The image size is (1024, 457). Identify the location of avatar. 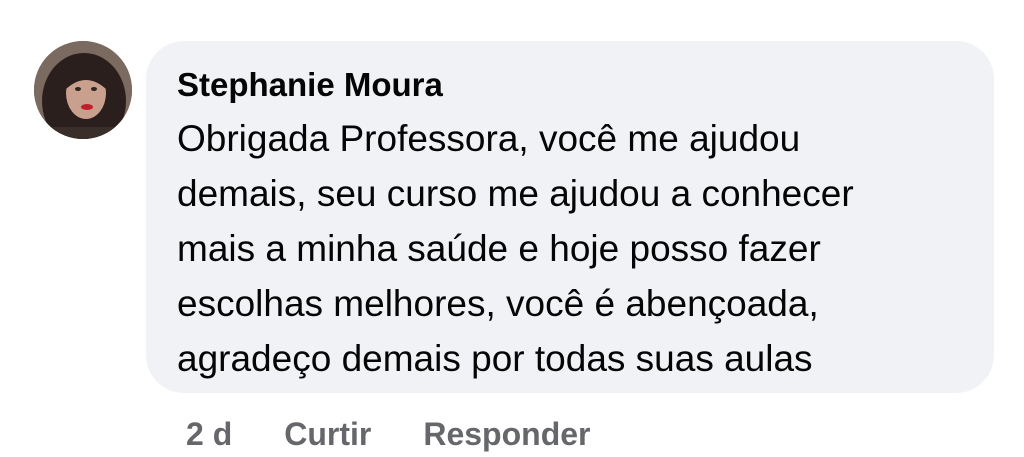
(83, 90).